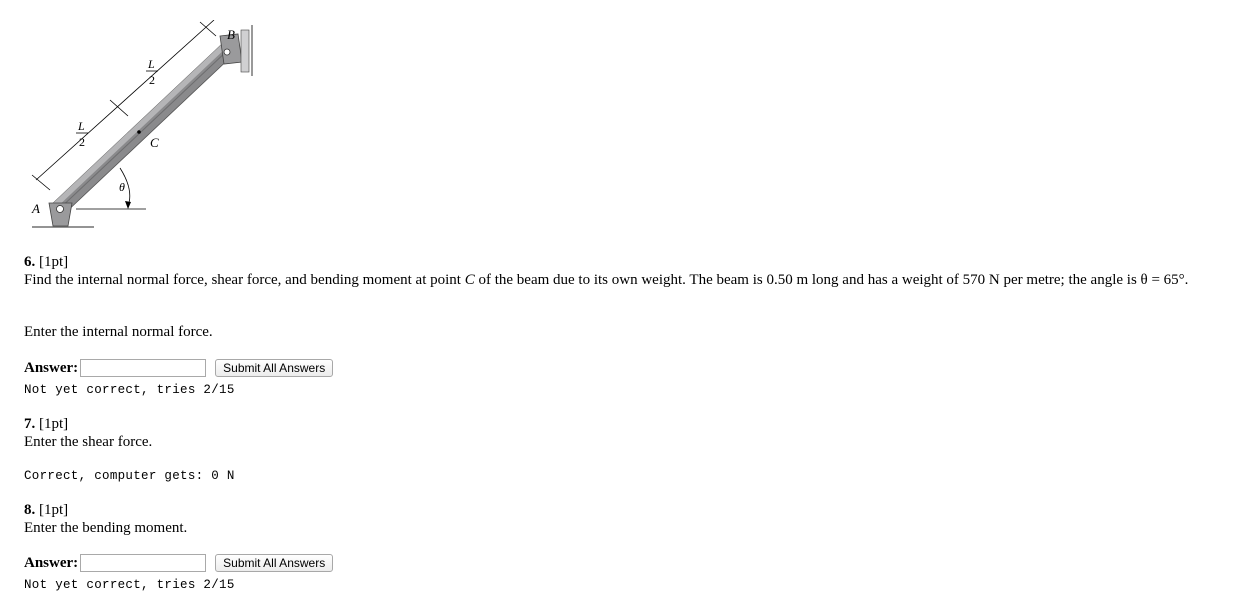 This screenshot has width=1237, height=608. I want to click on half-length-label-upper-num: L, so click(151, 64).